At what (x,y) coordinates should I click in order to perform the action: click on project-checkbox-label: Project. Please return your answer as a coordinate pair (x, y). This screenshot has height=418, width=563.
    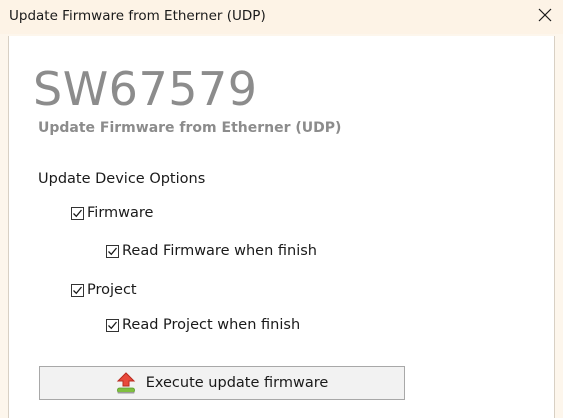
    Looking at the image, I should click on (112, 290).